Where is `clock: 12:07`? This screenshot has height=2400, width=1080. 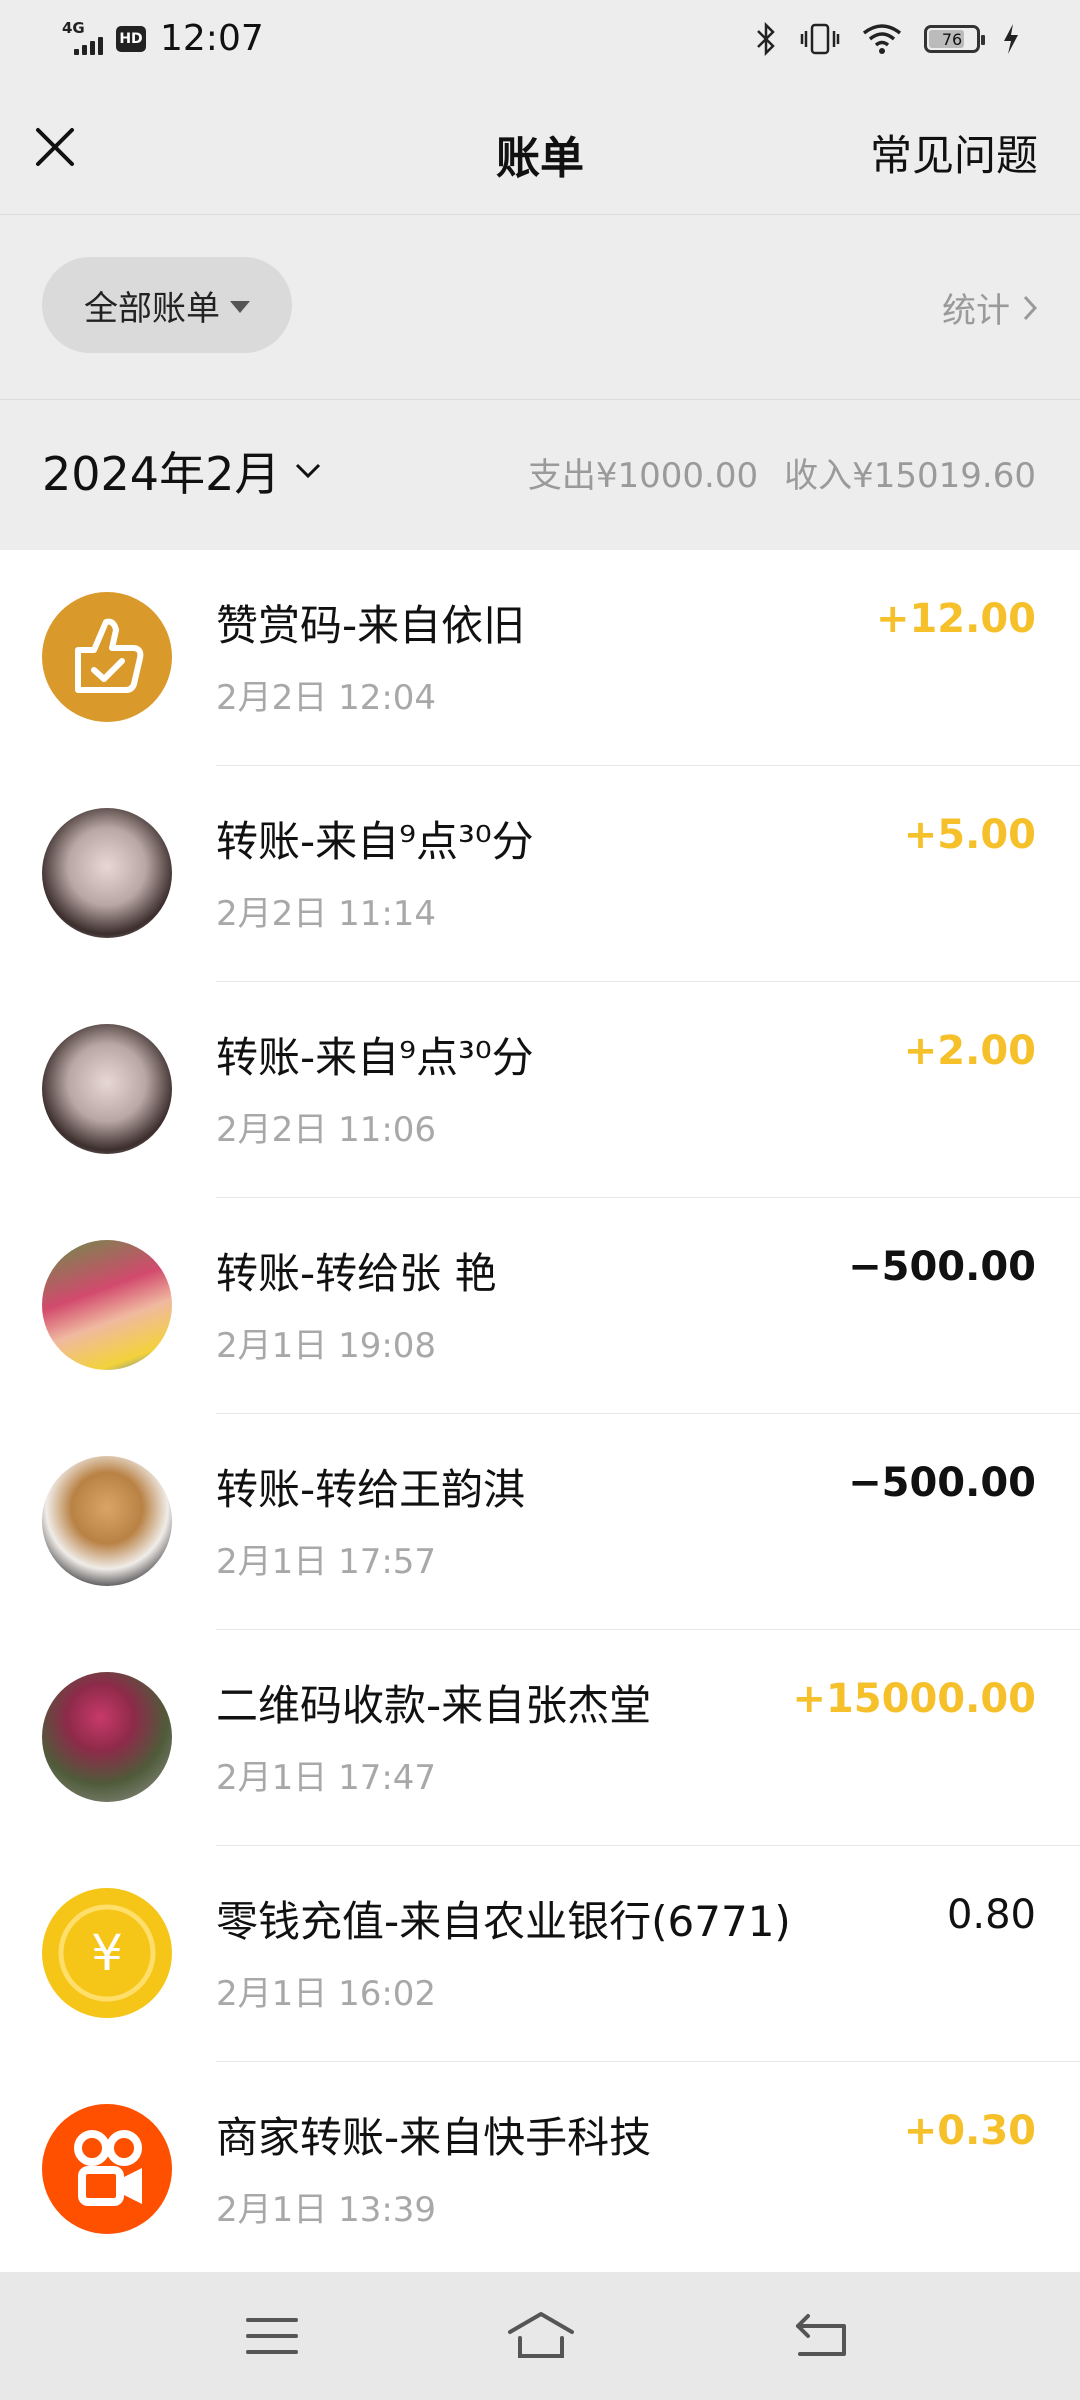
clock: 12:07 is located at coordinates (212, 38).